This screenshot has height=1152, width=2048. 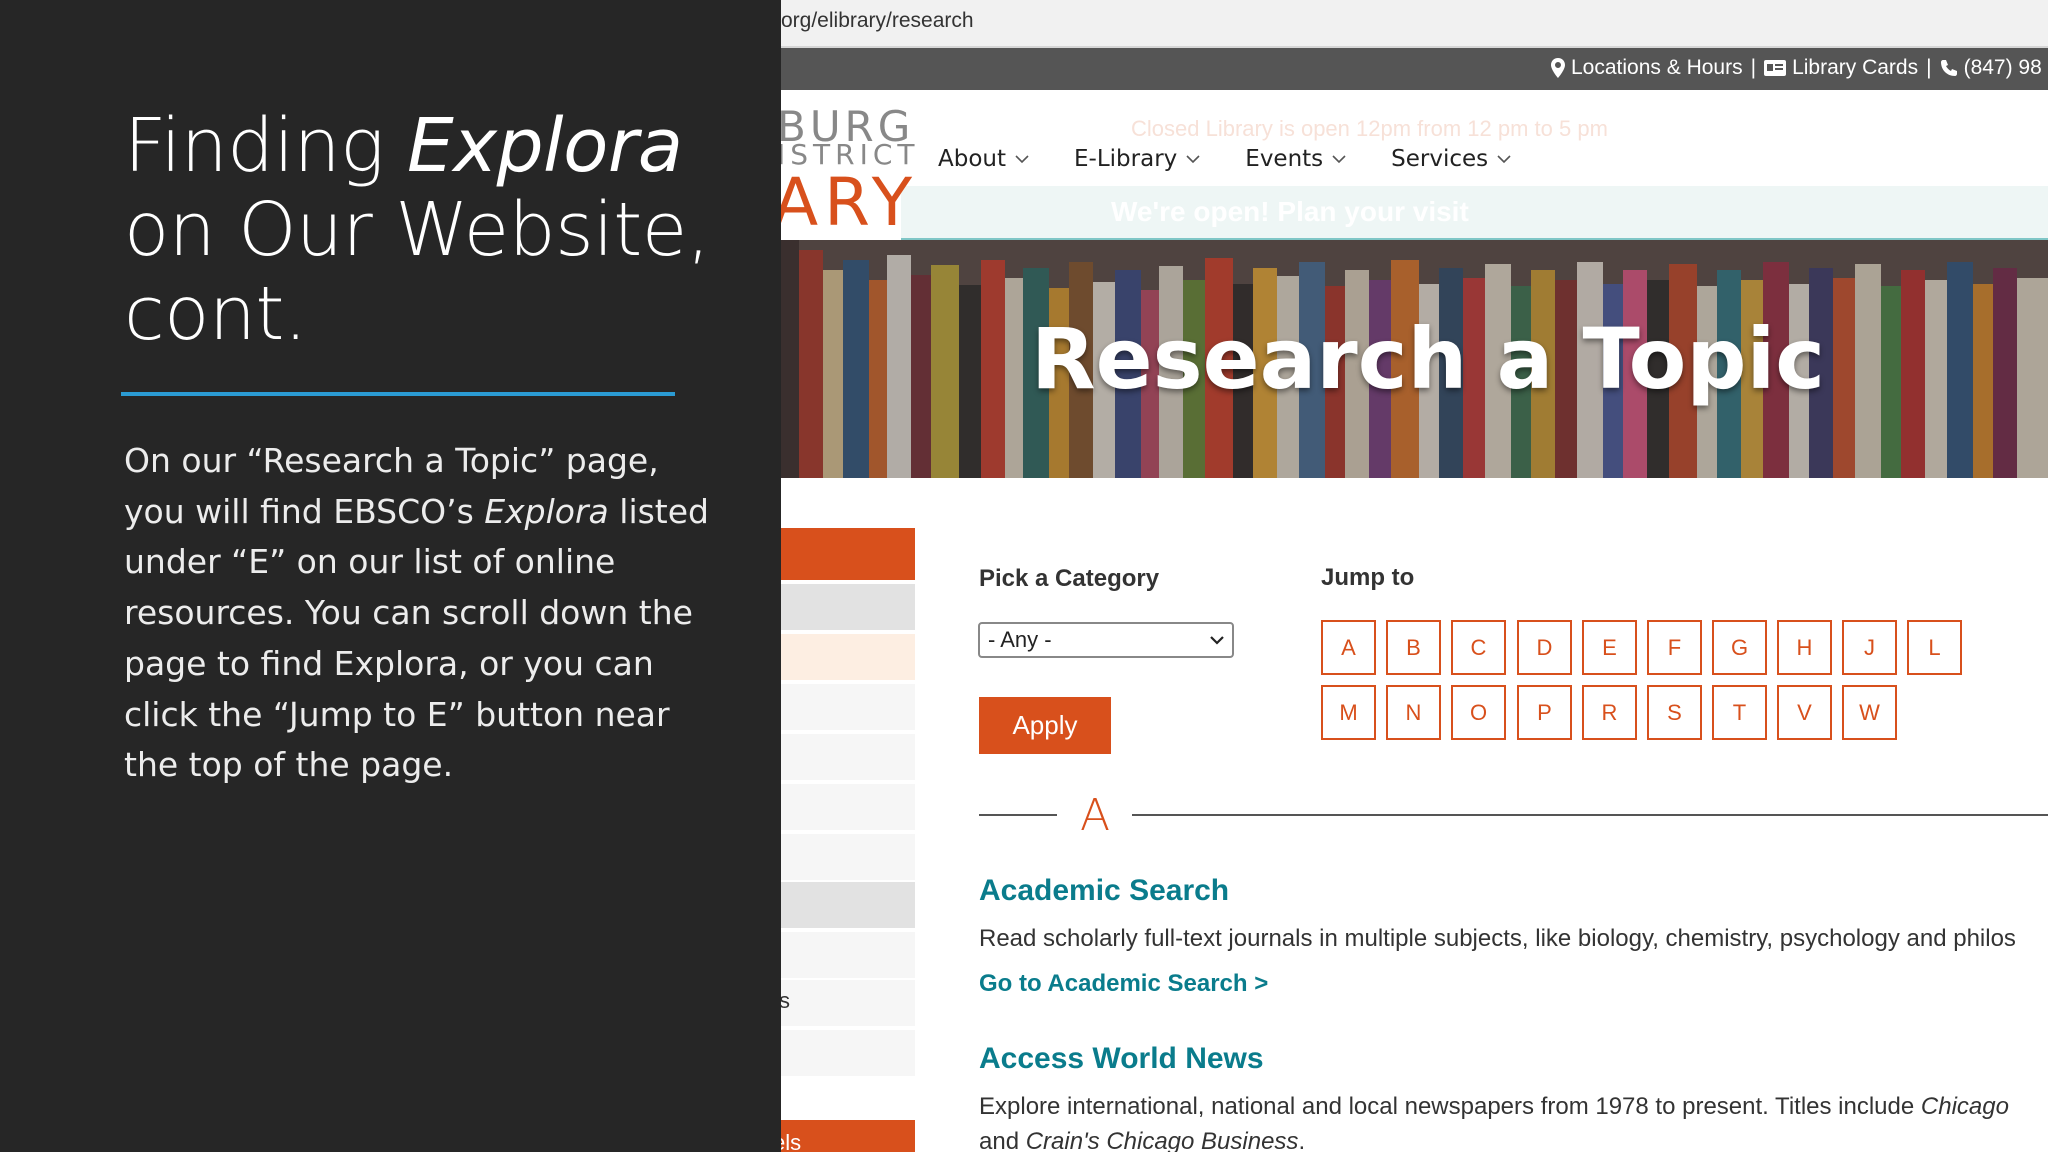 What do you see at coordinates (1414, 24) in the screenshot?
I see `browser-address-bar: org/elibrary/research` at bounding box center [1414, 24].